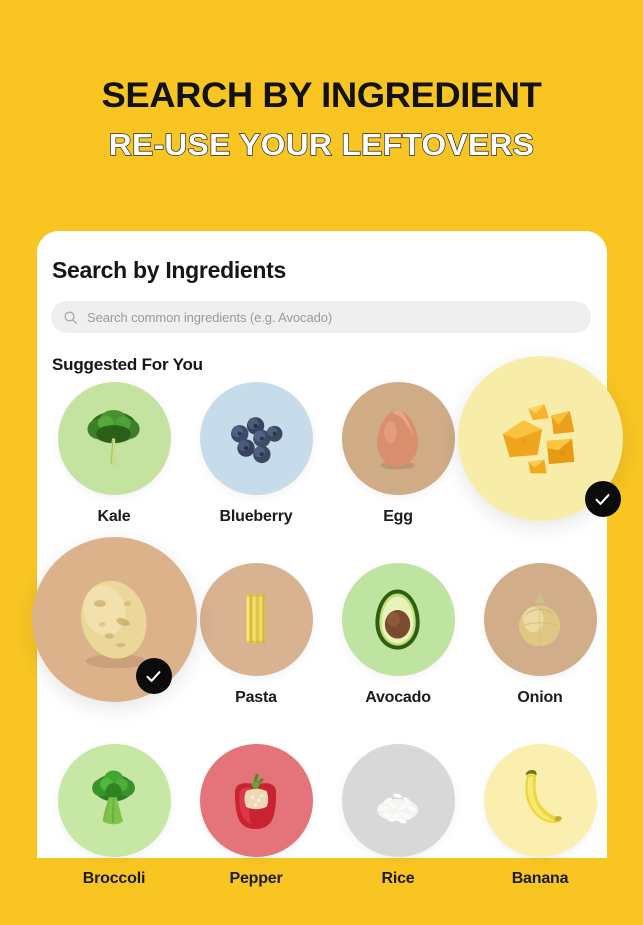  Describe the element at coordinates (540, 697) in the screenshot. I see `ingredient-label: Onion` at that location.